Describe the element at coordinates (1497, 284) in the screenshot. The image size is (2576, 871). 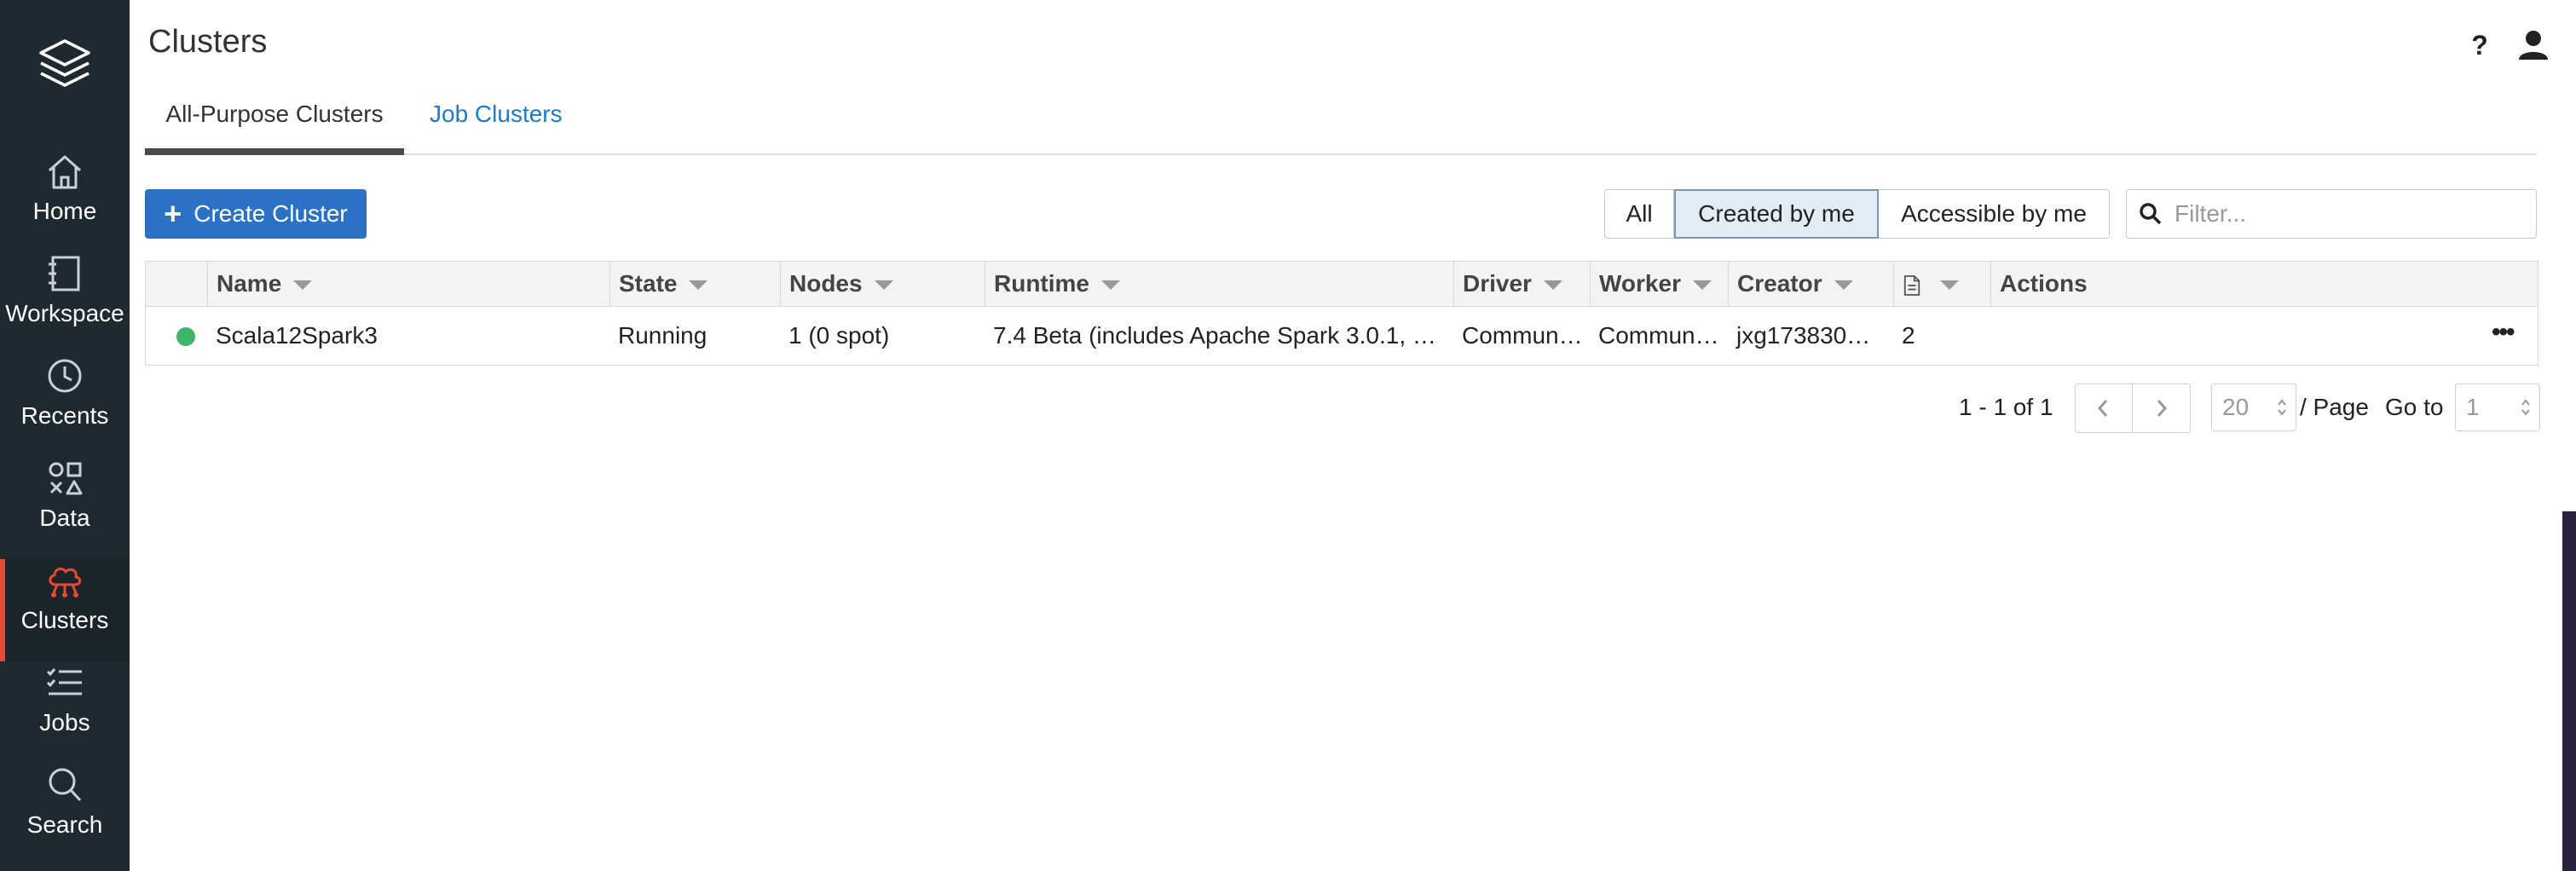
I see `column-label: Driver` at that location.